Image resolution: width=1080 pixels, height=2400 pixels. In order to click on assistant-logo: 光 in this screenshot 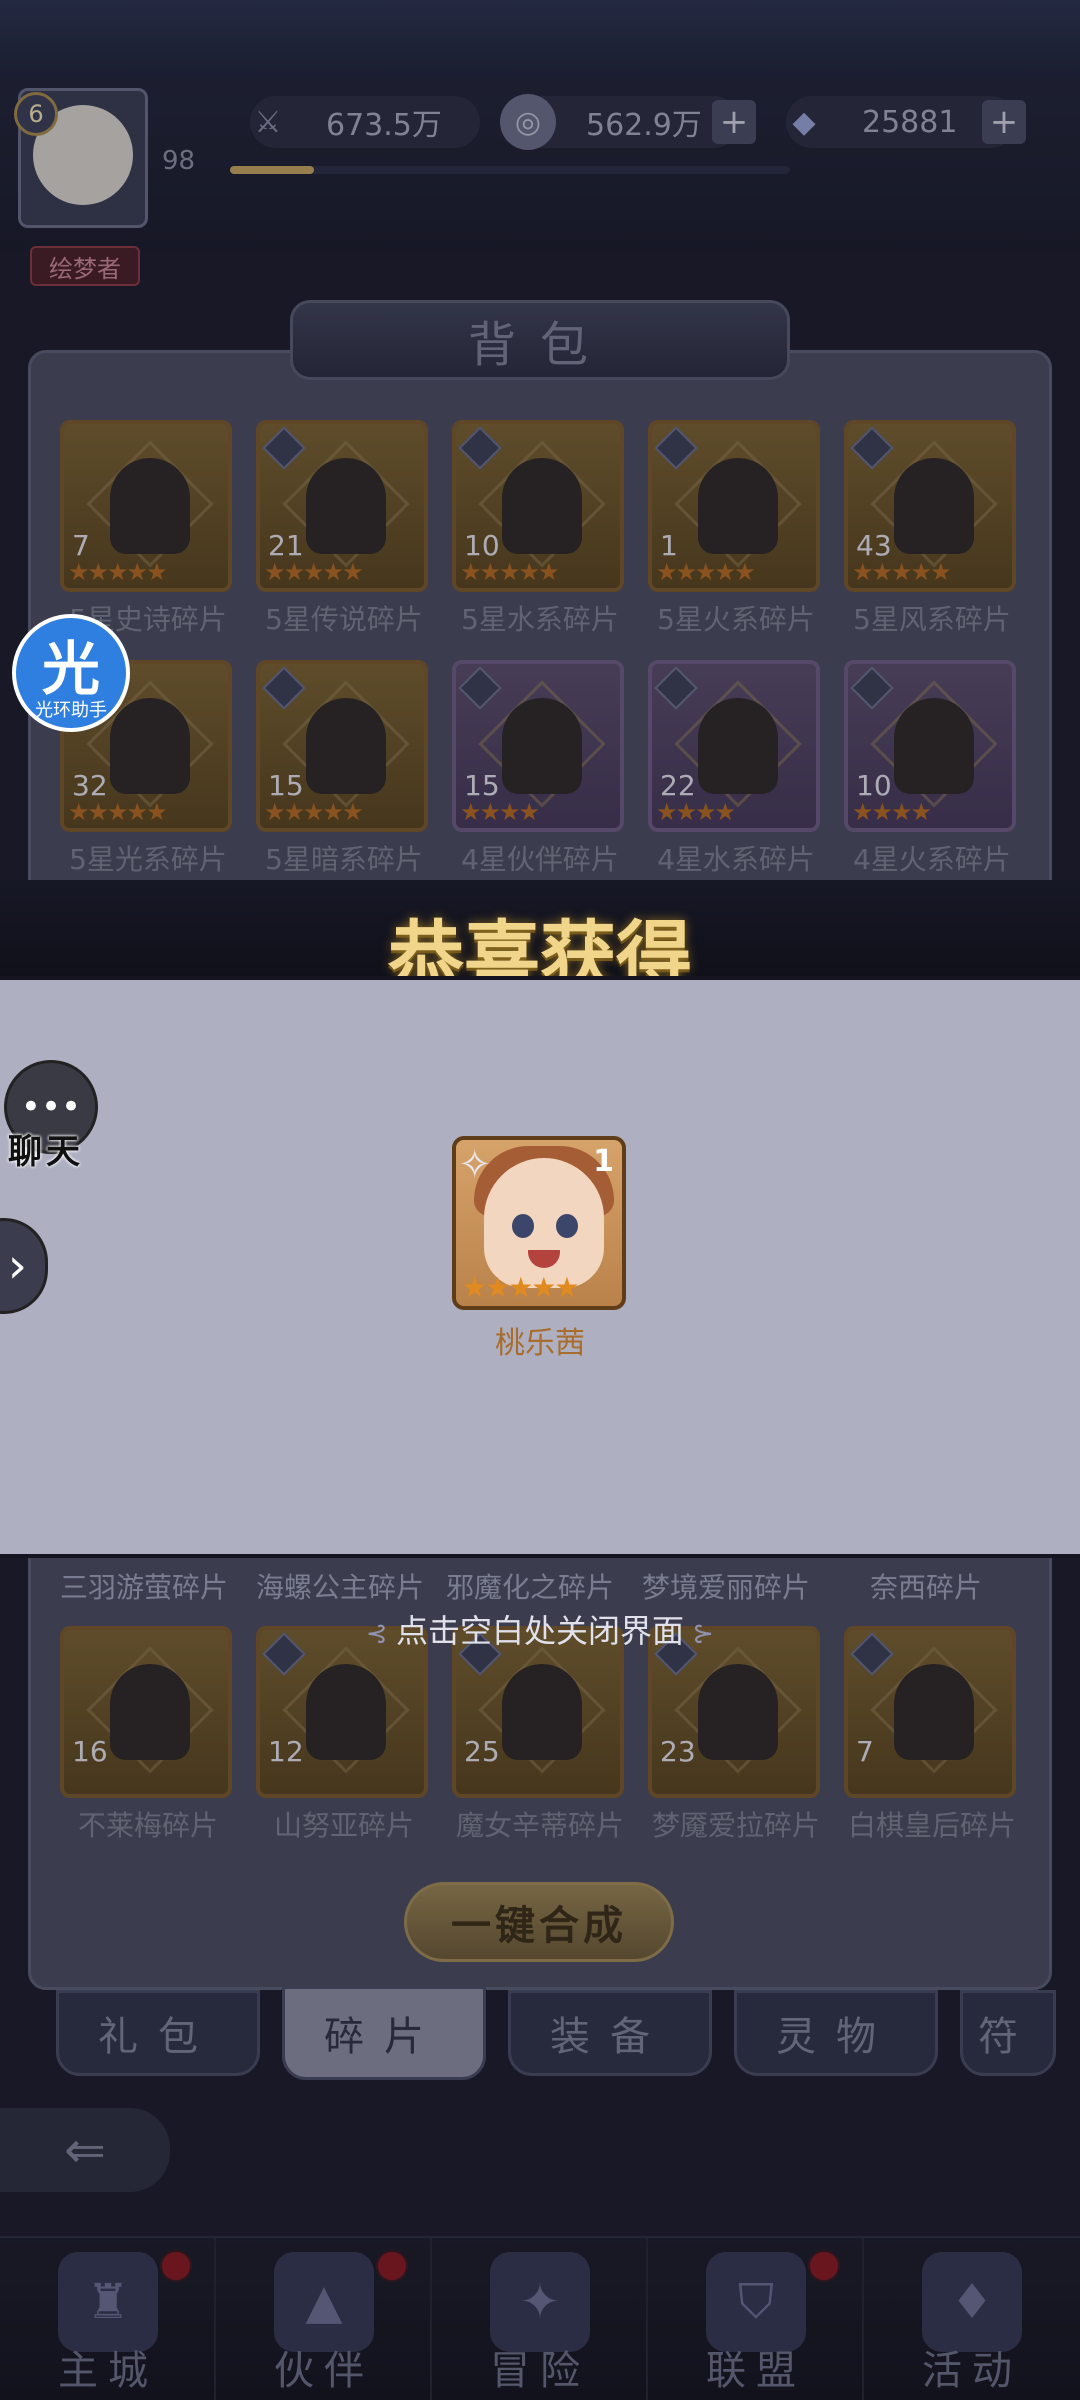, I will do `click(70, 669)`.